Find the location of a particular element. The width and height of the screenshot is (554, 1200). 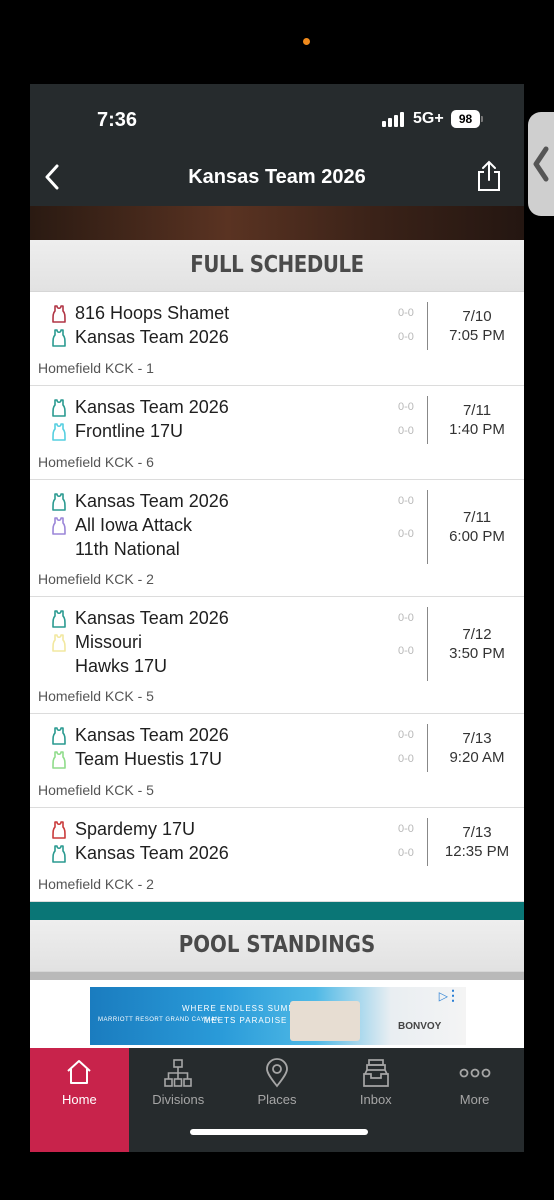

tab-more: More is located at coordinates (474, 1100).